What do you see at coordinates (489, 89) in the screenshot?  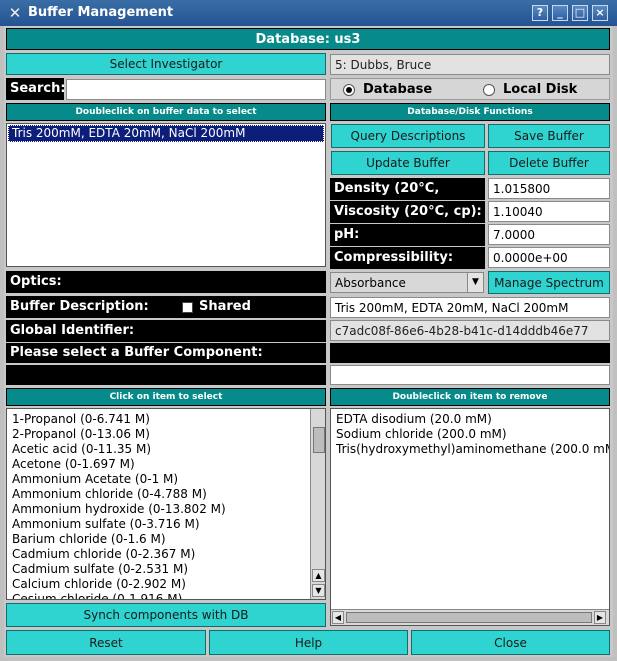 I see `radio-local-disk-indicator` at bounding box center [489, 89].